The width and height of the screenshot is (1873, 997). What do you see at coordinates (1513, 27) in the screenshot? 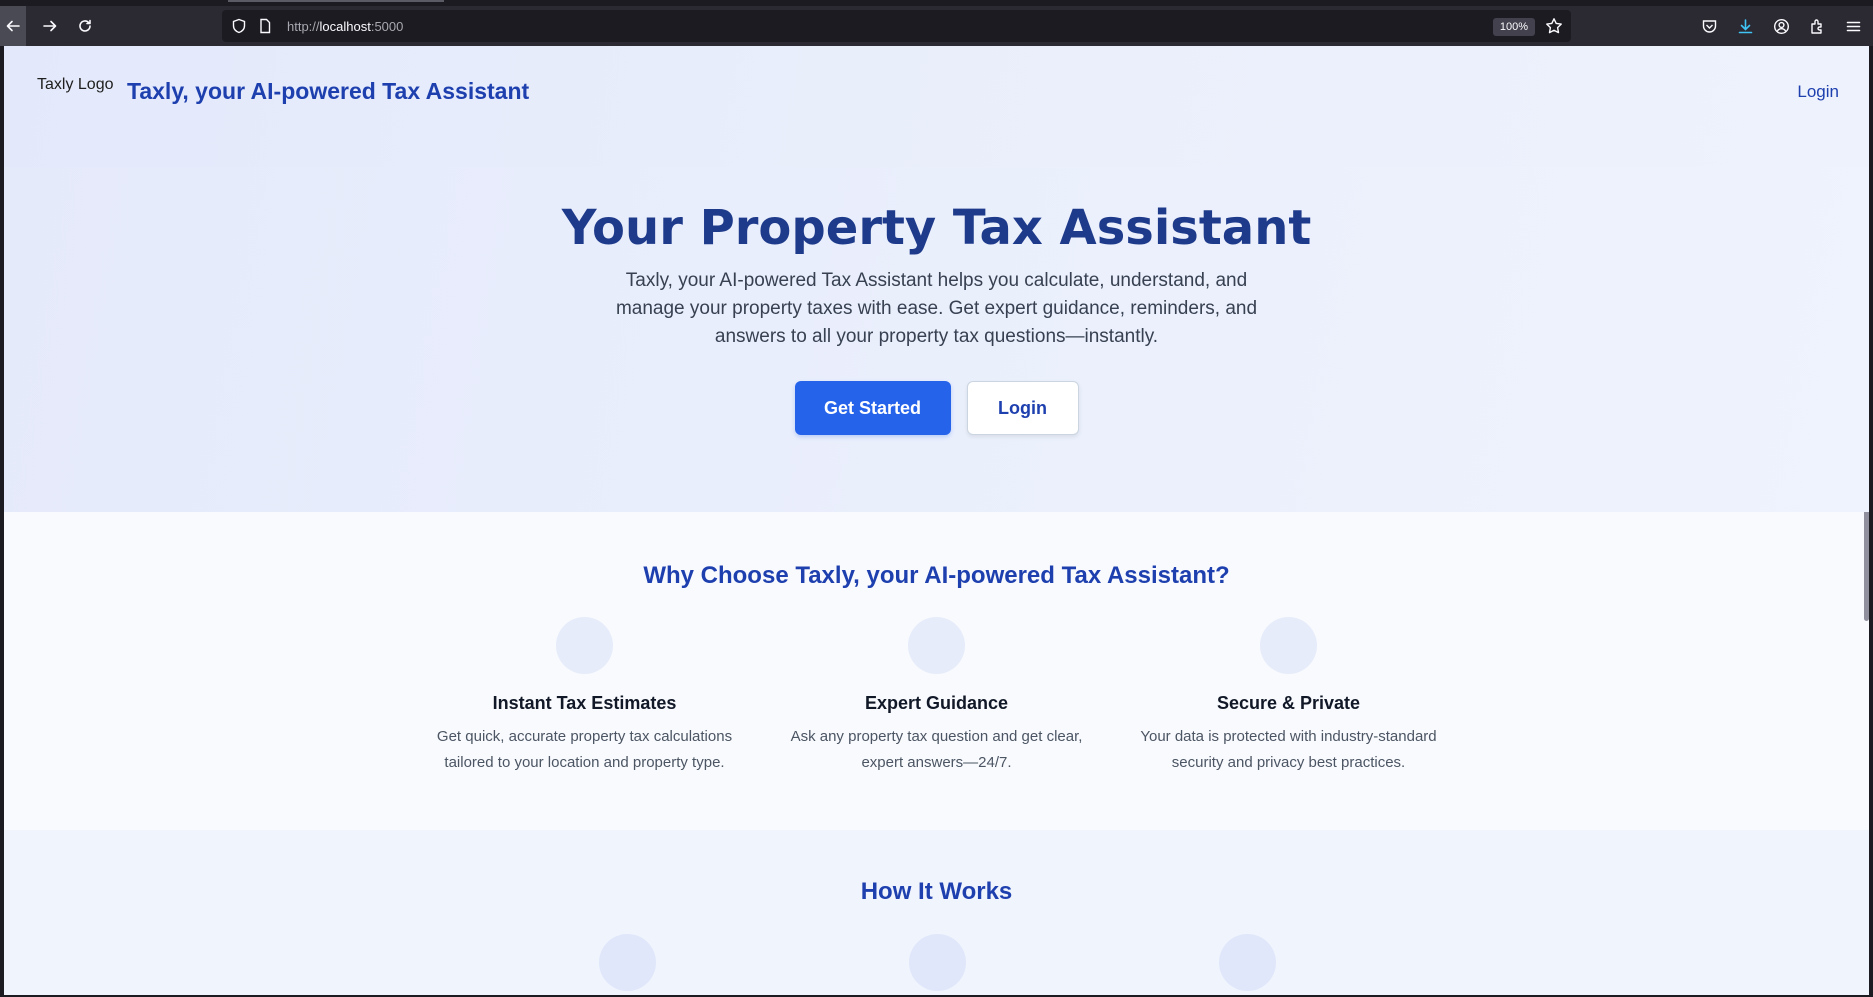
I see `zoom-level-badge: 100%` at bounding box center [1513, 27].